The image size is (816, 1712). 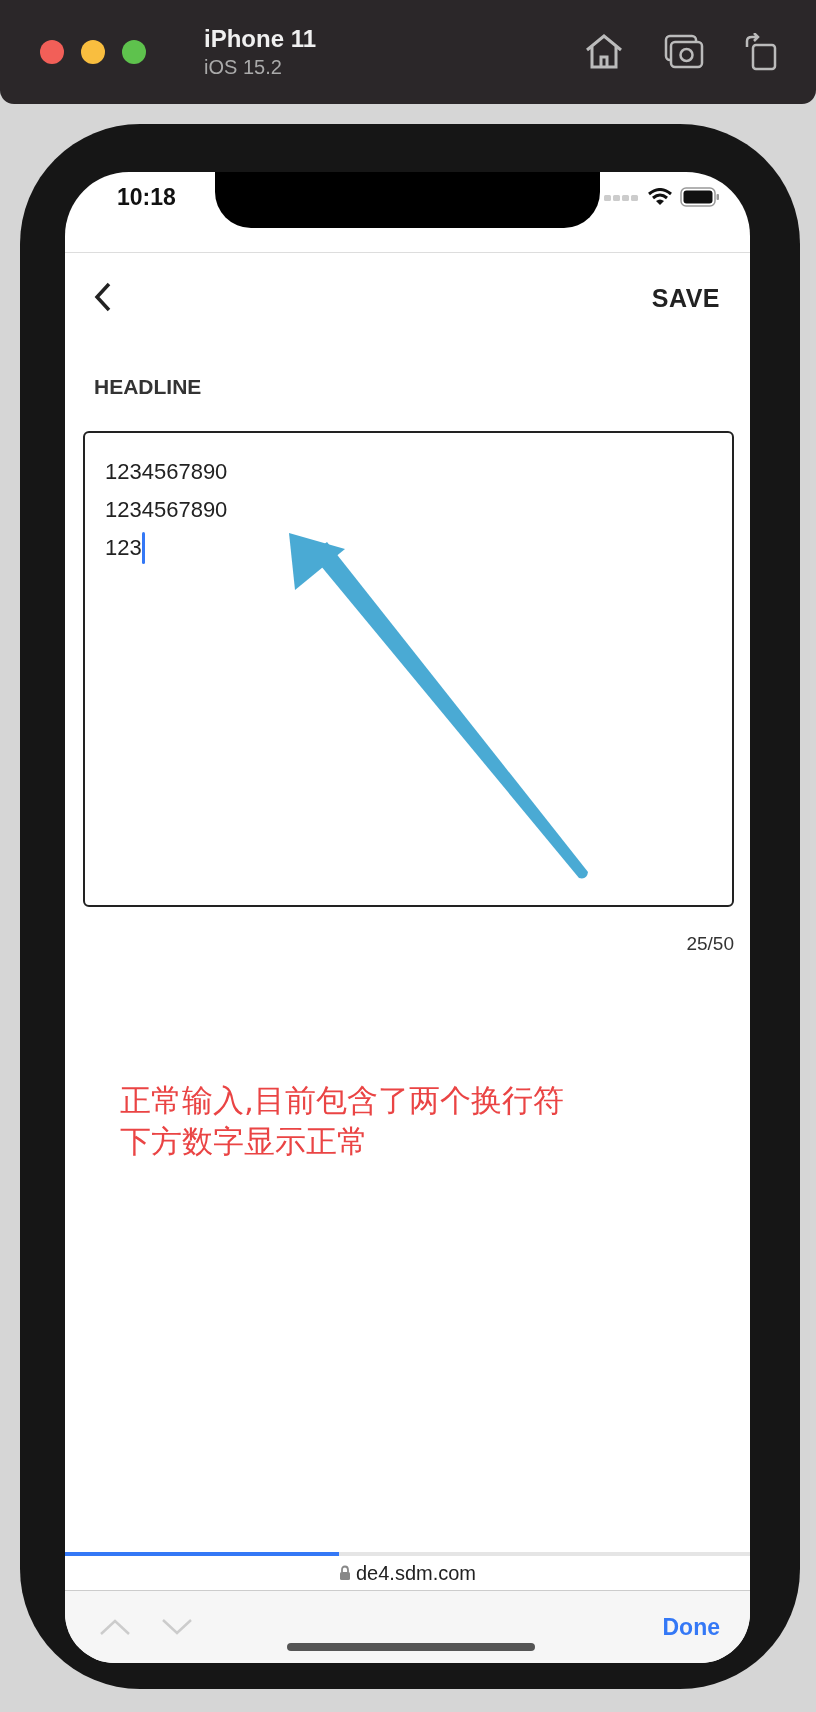 What do you see at coordinates (93, 52) in the screenshot?
I see `minimize-button` at bounding box center [93, 52].